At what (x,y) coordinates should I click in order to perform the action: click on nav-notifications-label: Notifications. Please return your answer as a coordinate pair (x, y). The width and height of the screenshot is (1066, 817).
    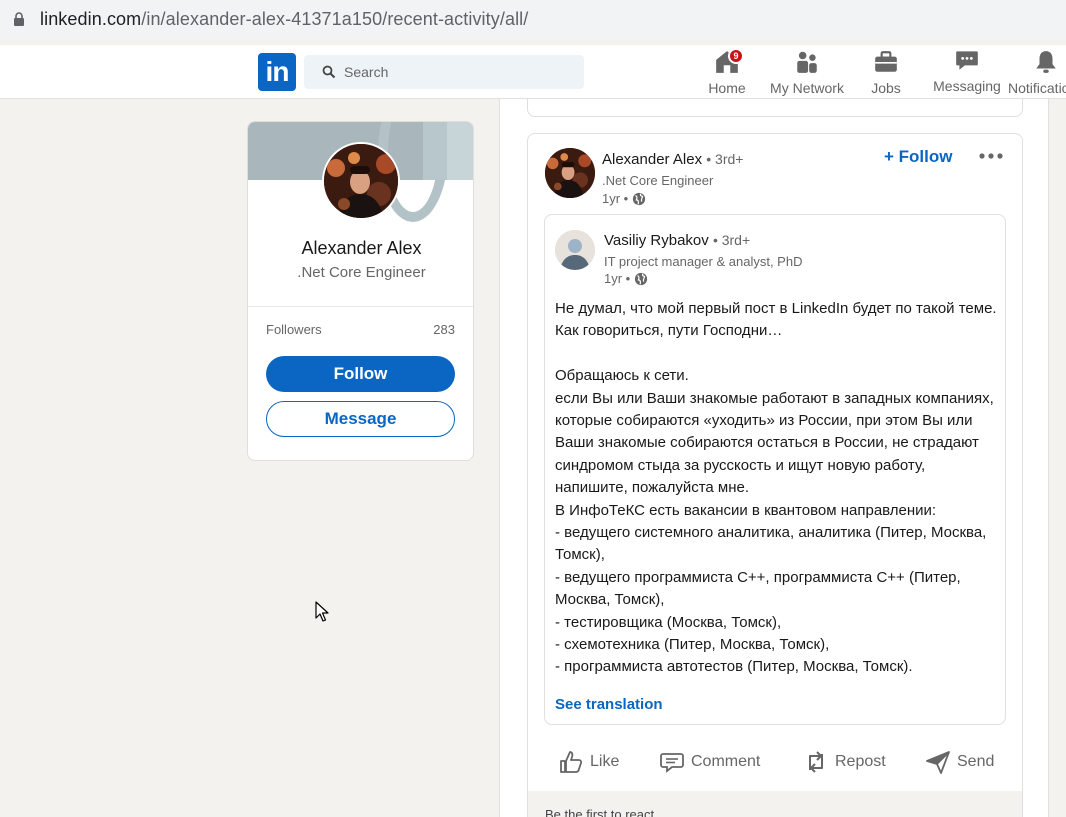
    Looking at the image, I should click on (1037, 88).